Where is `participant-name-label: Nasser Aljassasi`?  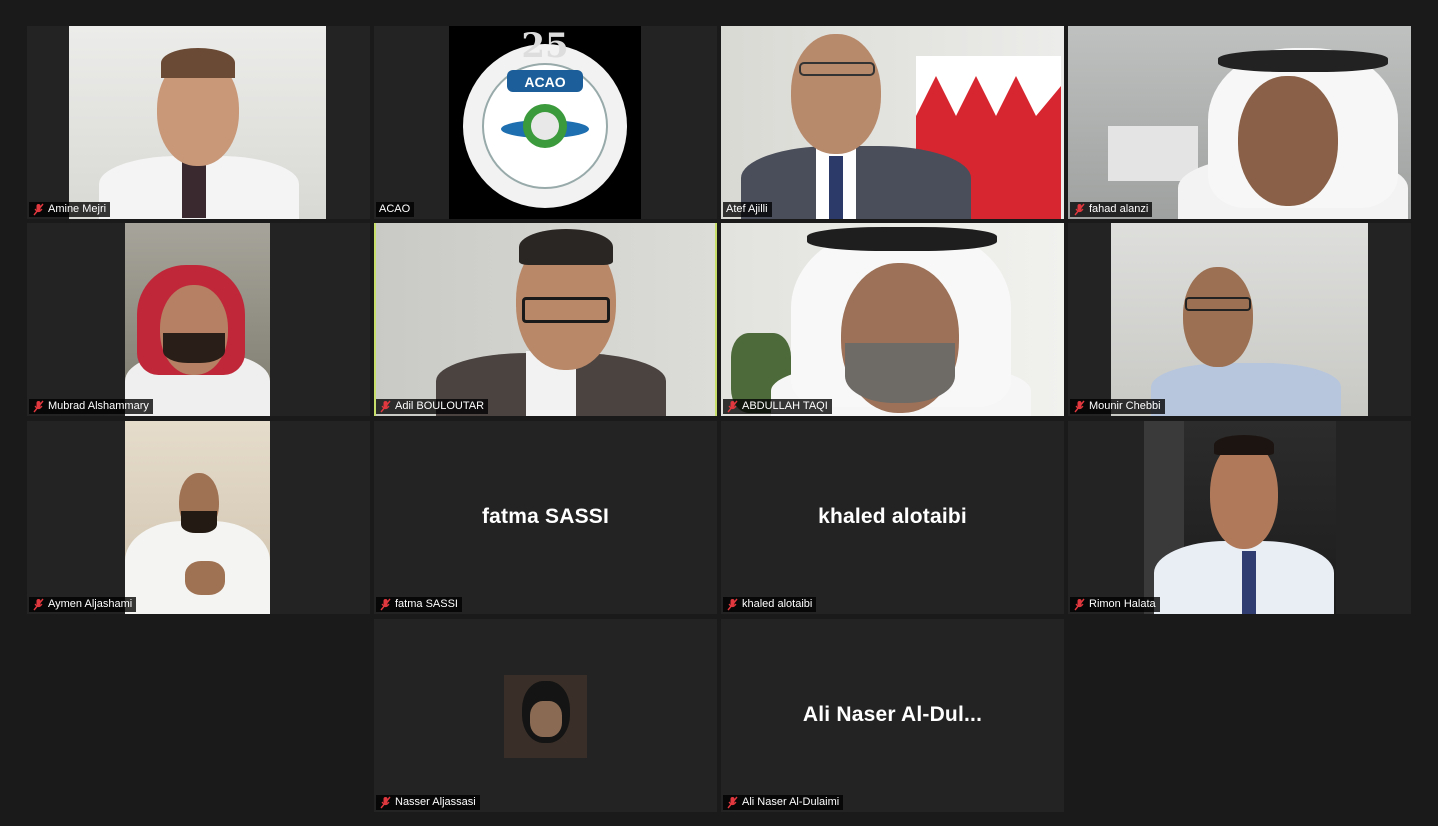
participant-name-label: Nasser Aljassasi is located at coordinates (428, 802).